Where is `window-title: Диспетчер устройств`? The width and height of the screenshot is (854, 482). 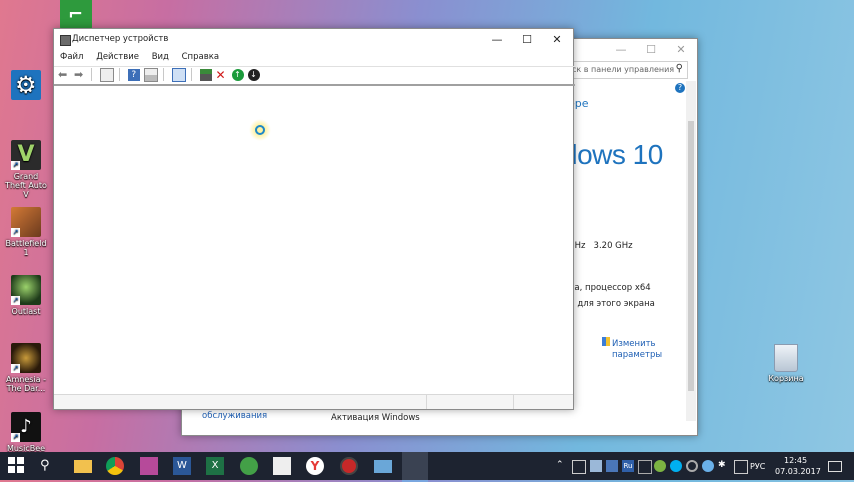 window-title: Диспетчер устройств is located at coordinates (120, 39).